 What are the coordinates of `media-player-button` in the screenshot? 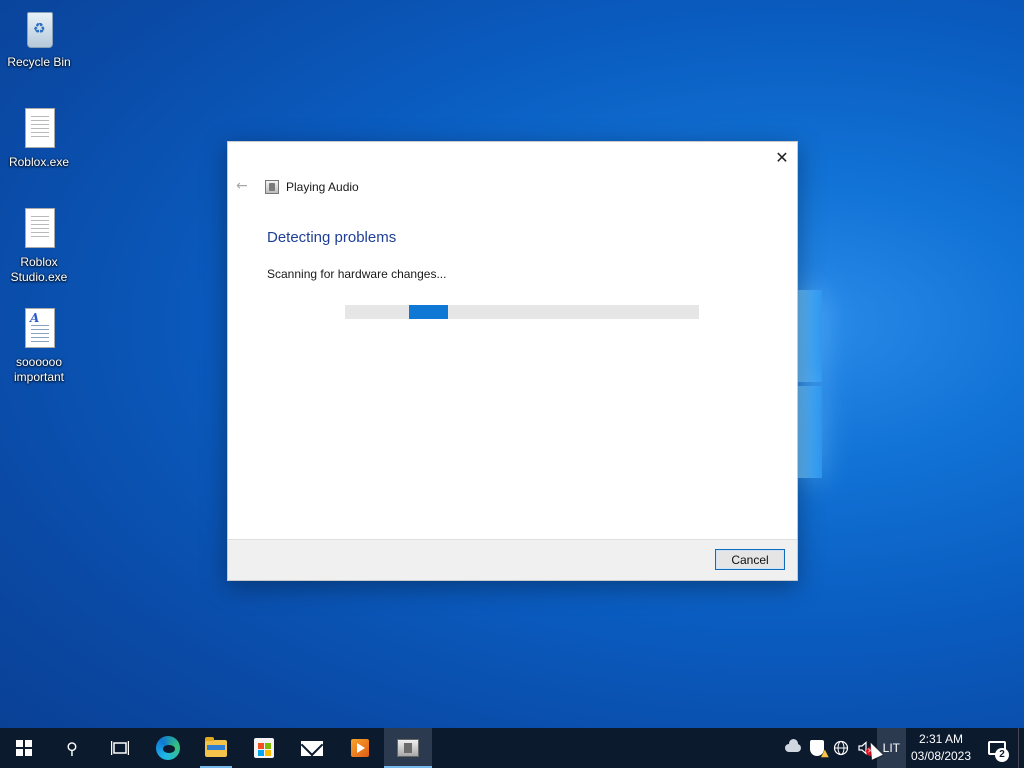 It's located at (360, 748).